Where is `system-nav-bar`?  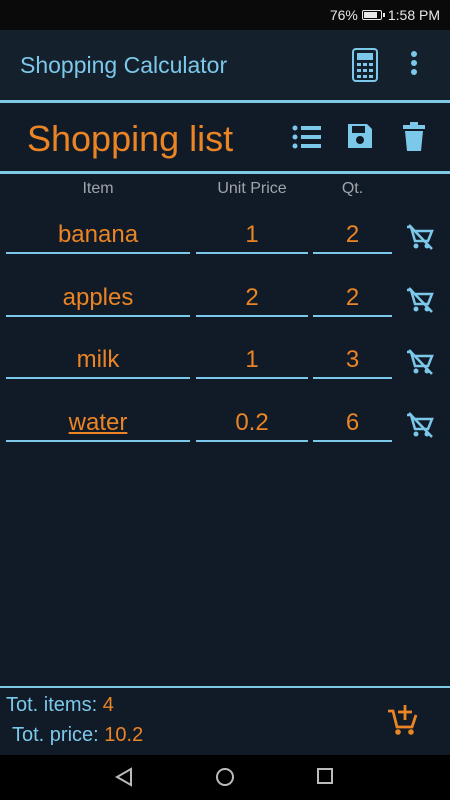 system-nav-bar is located at coordinates (225, 777).